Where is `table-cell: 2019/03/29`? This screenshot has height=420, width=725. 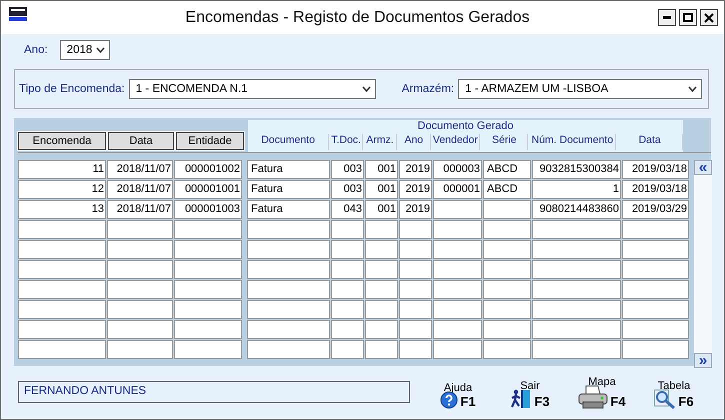 table-cell: 2019/03/29 is located at coordinates (655, 209).